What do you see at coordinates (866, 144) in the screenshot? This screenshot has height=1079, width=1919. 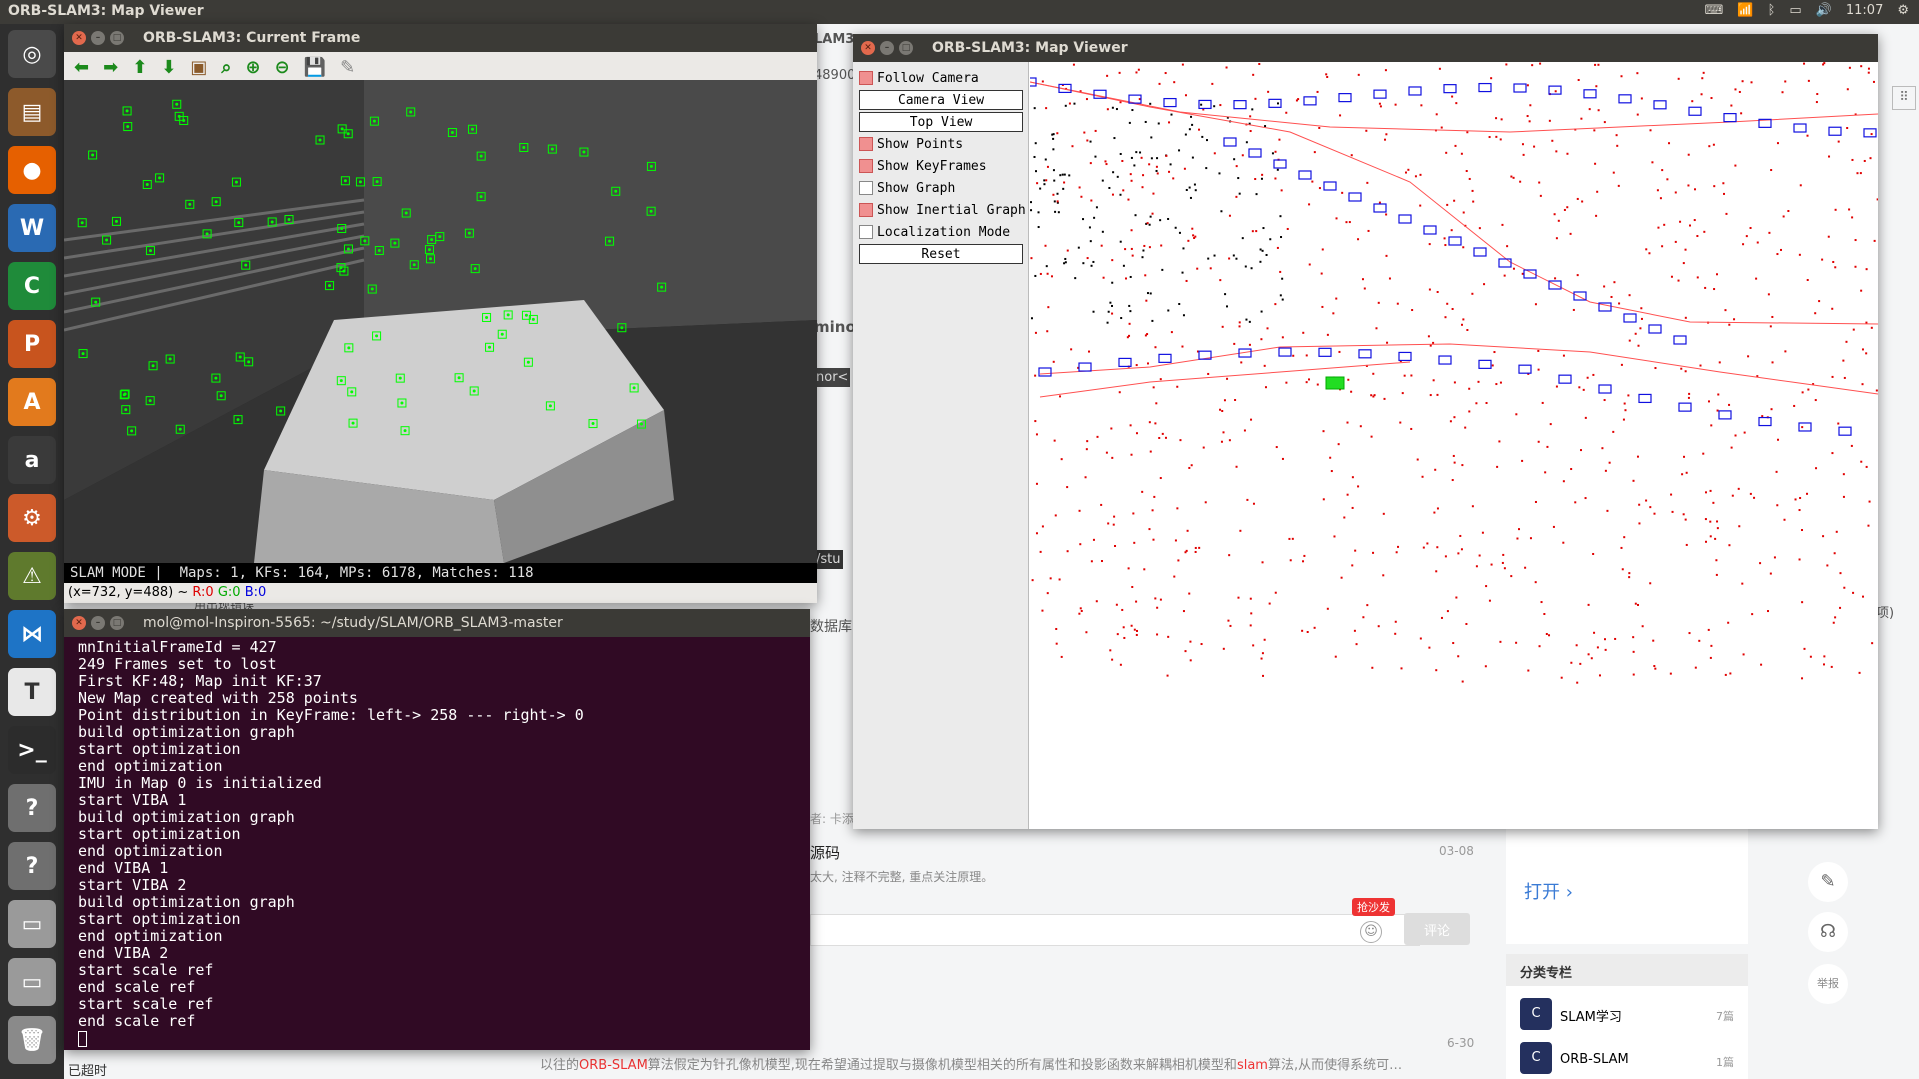 I see `show-points-checkbox` at bounding box center [866, 144].